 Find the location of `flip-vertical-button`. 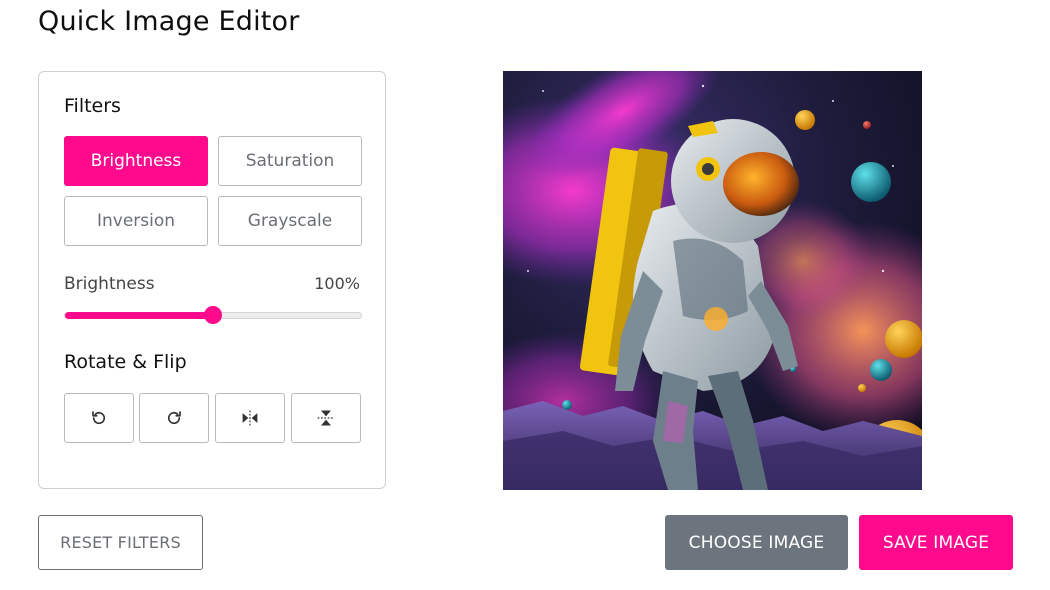

flip-vertical-button is located at coordinates (326, 418).